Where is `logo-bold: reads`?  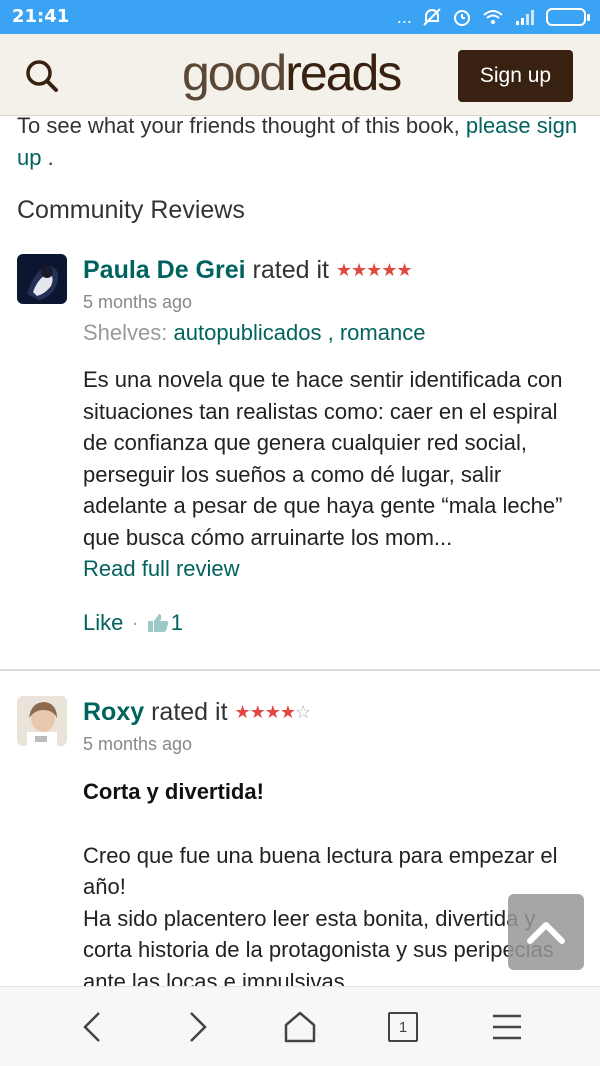 logo-bold: reads is located at coordinates (343, 73).